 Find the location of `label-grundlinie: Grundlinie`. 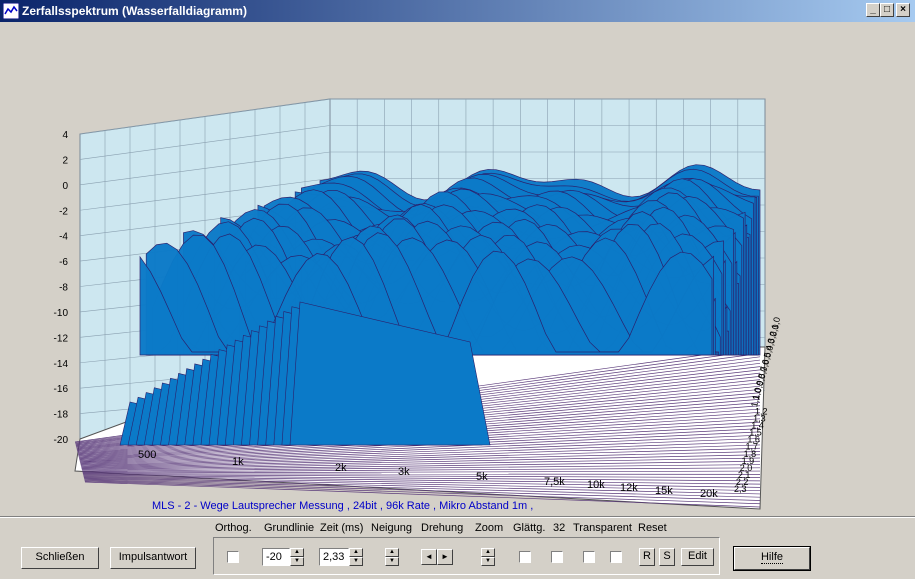

label-grundlinie: Grundlinie is located at coordinates (289, 528).